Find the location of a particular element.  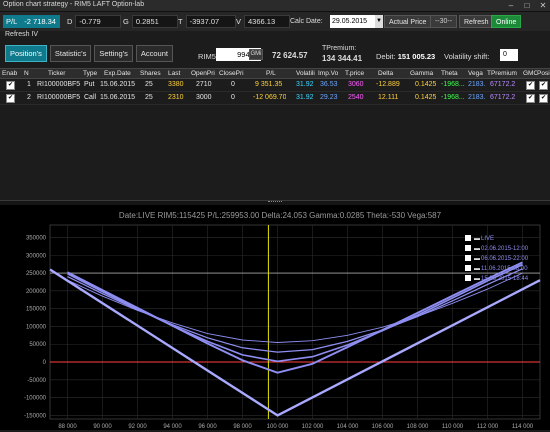

refresh-button: Refresh is located at coordinates (476, 21).